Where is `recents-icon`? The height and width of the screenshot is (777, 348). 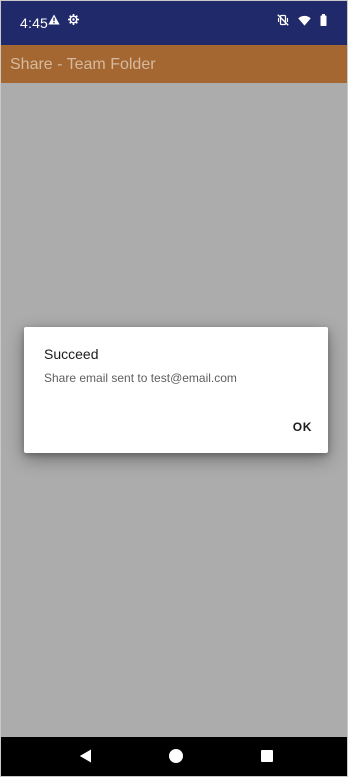 recents-icon is located at coordinates (267, 758).